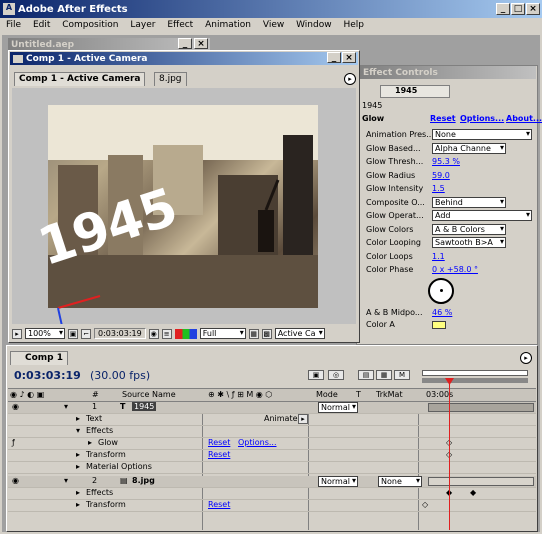  Describe the element at coordinates (149, 394) in the screenshot. I see `col-source-name: Source Name` at that location.